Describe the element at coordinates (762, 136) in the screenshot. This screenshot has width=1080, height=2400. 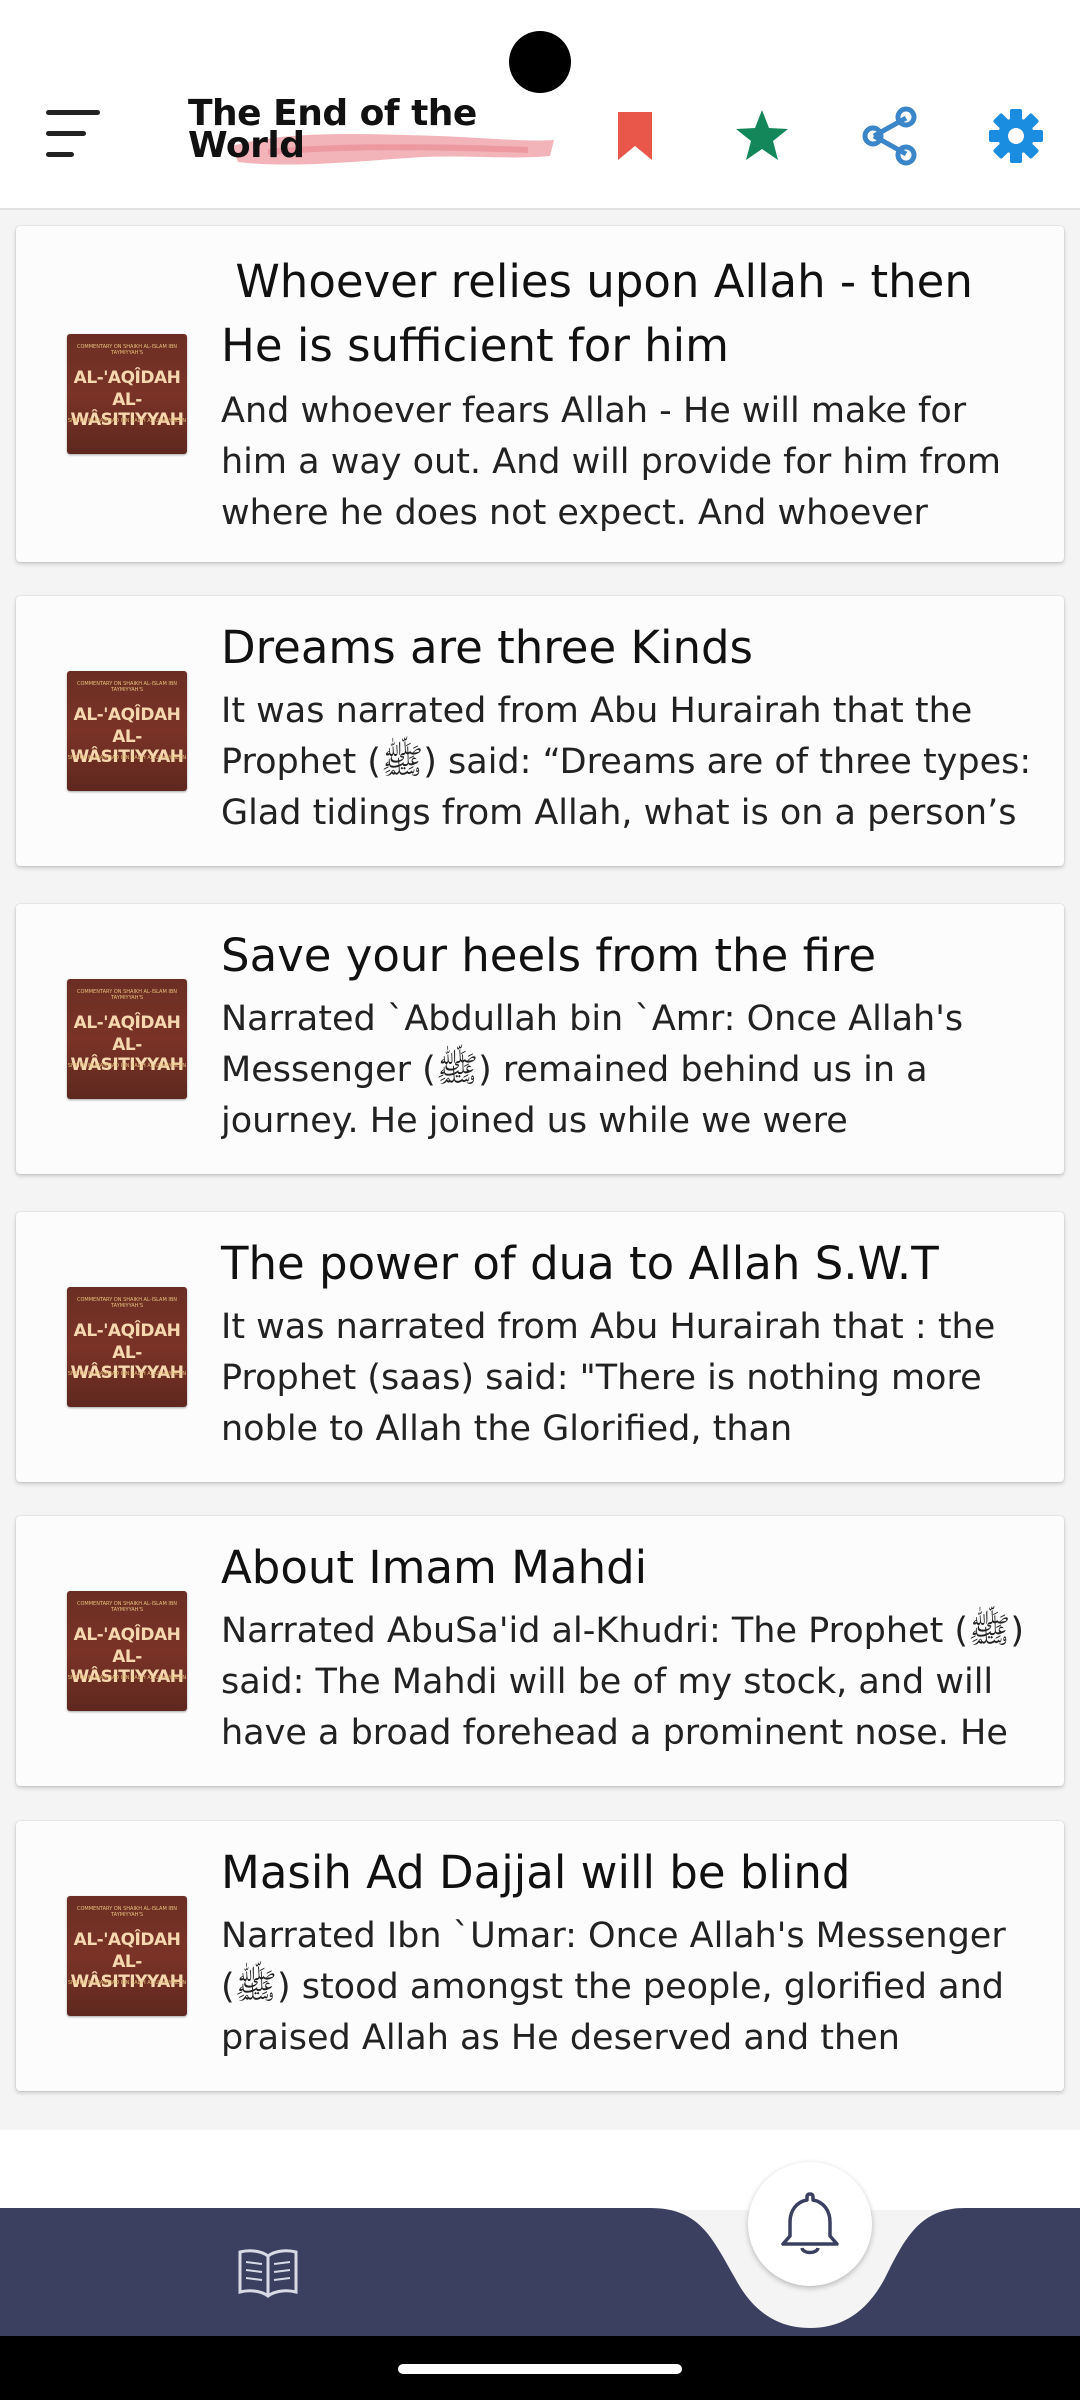
I see `star-icon` at that location.